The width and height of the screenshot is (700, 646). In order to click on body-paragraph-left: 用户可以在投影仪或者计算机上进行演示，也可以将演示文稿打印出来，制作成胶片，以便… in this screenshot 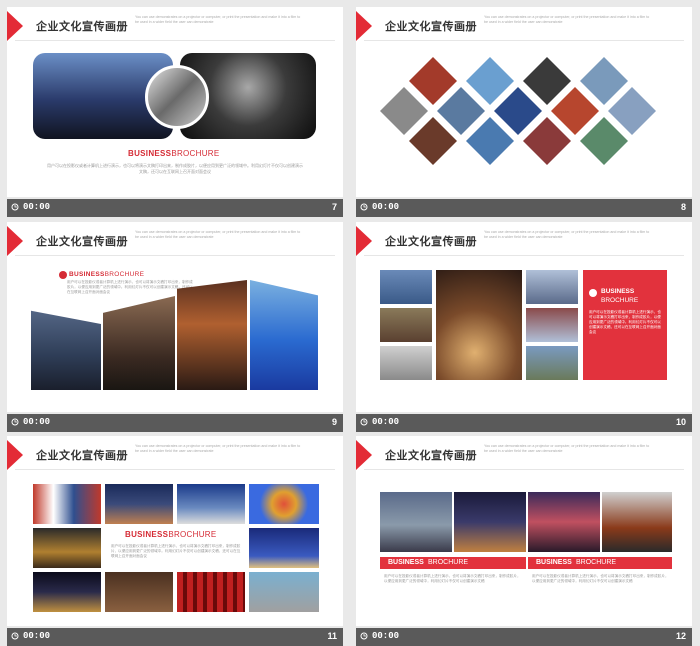, I will do `click(452, 578)`.